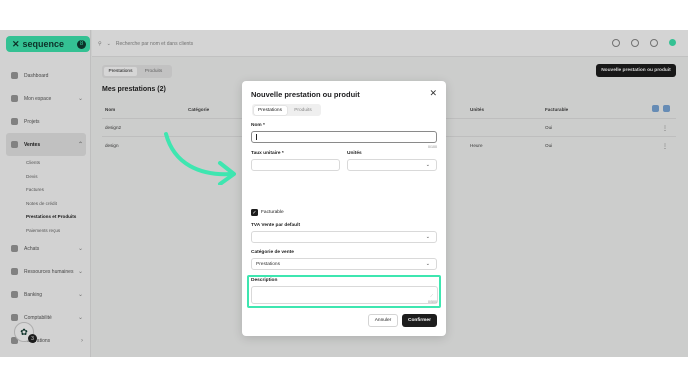 The image size is (688, 387). I want to click on unites-select: ⌄, so click(392, 165).